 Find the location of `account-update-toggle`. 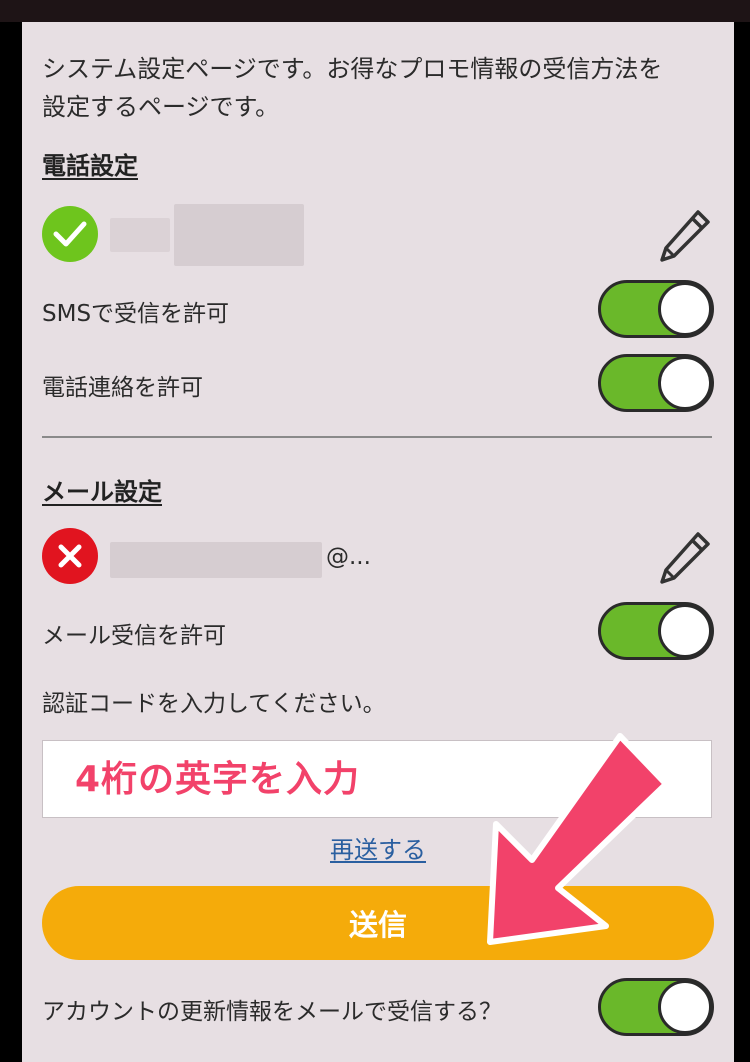

account-update-toggle is located at coordinates (656, 1007).